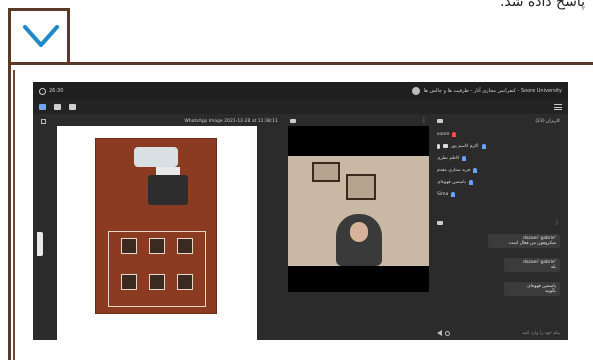 Image resolution: width=593 pixels, height=360 pixels. What do you see at coordinates (498, 134) in the screenshot?
I see `user-row: soore` at bounding box center [498, 134].